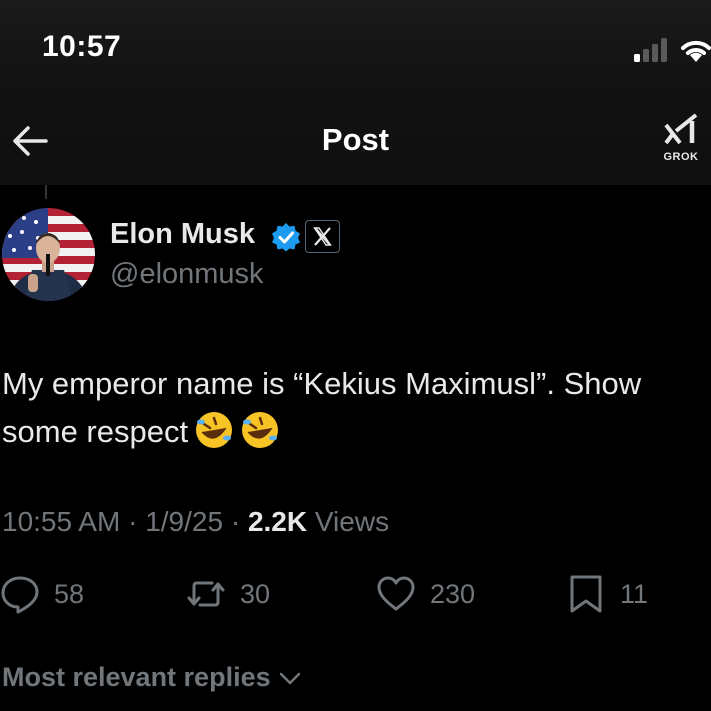  What do you see at coordinates (255, 593) in the screenshot?
I see `repost-count: 30` at bounding box center [255, 593].